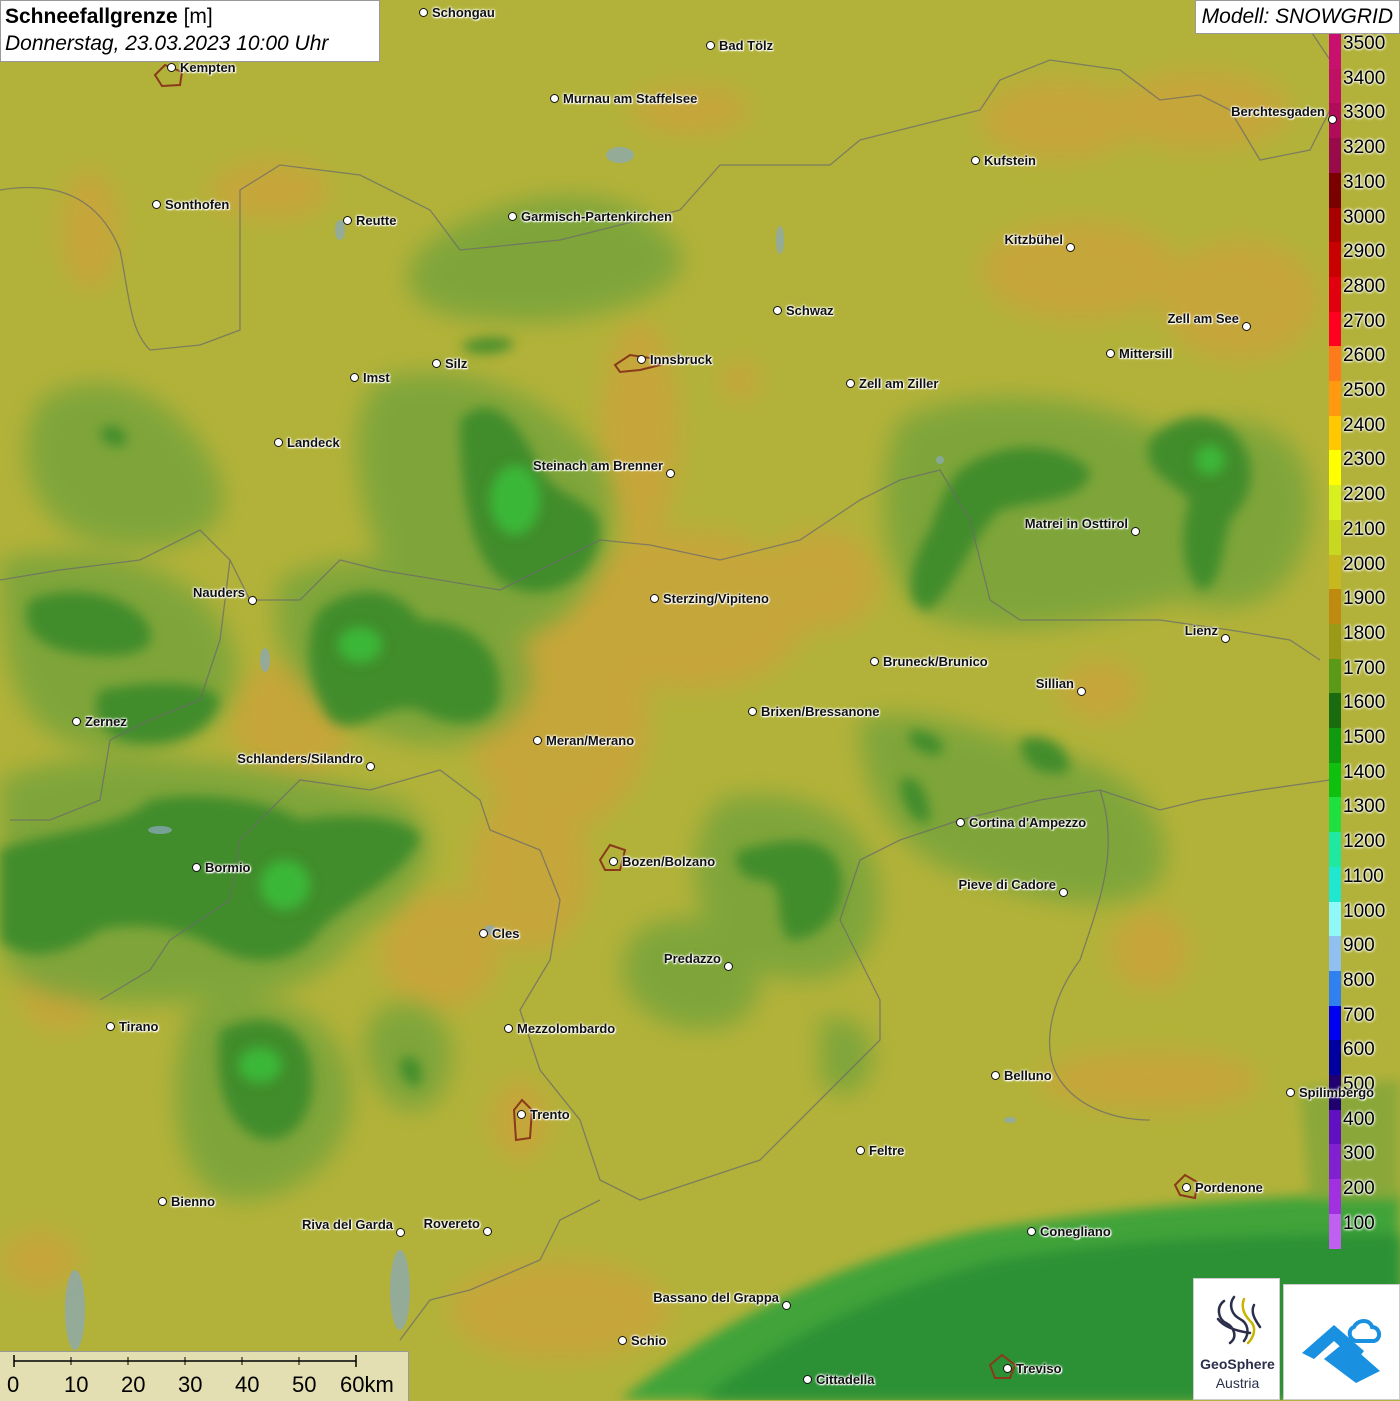 The image size is (1400, 1401). I want to click on title-bold: Schneefallgrenze, so click(91, 16).